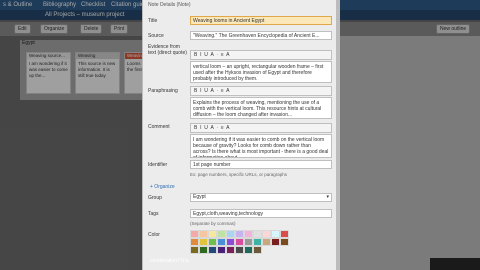 The image size is (480, 270). I want to click on dialog-heading: Note Details (Note), so click(169, 5).